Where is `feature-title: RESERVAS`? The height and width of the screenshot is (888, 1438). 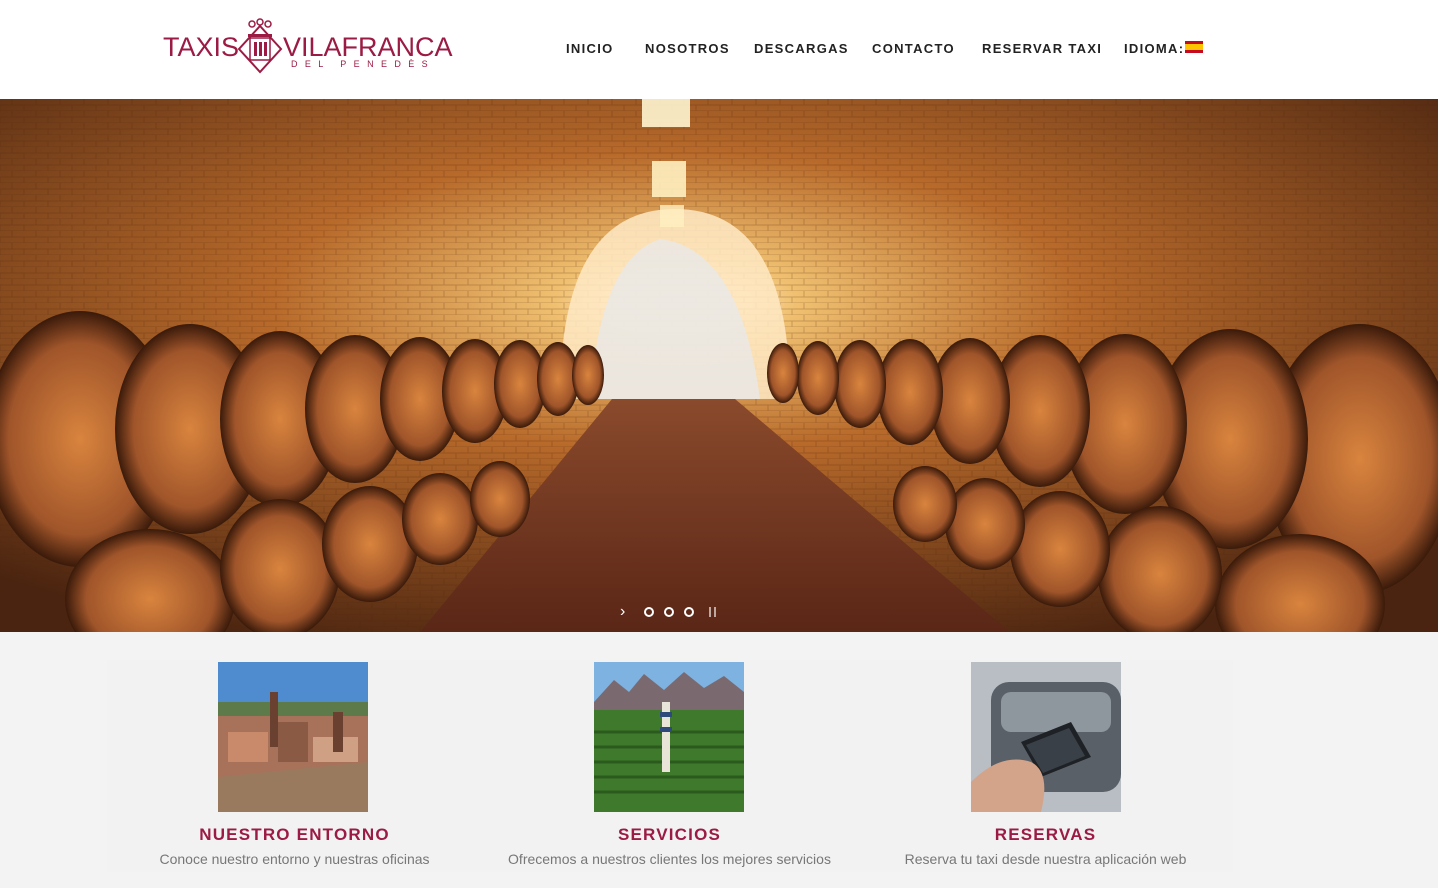
feature-title: RESERVAS is located at coordinates (1045, 835).